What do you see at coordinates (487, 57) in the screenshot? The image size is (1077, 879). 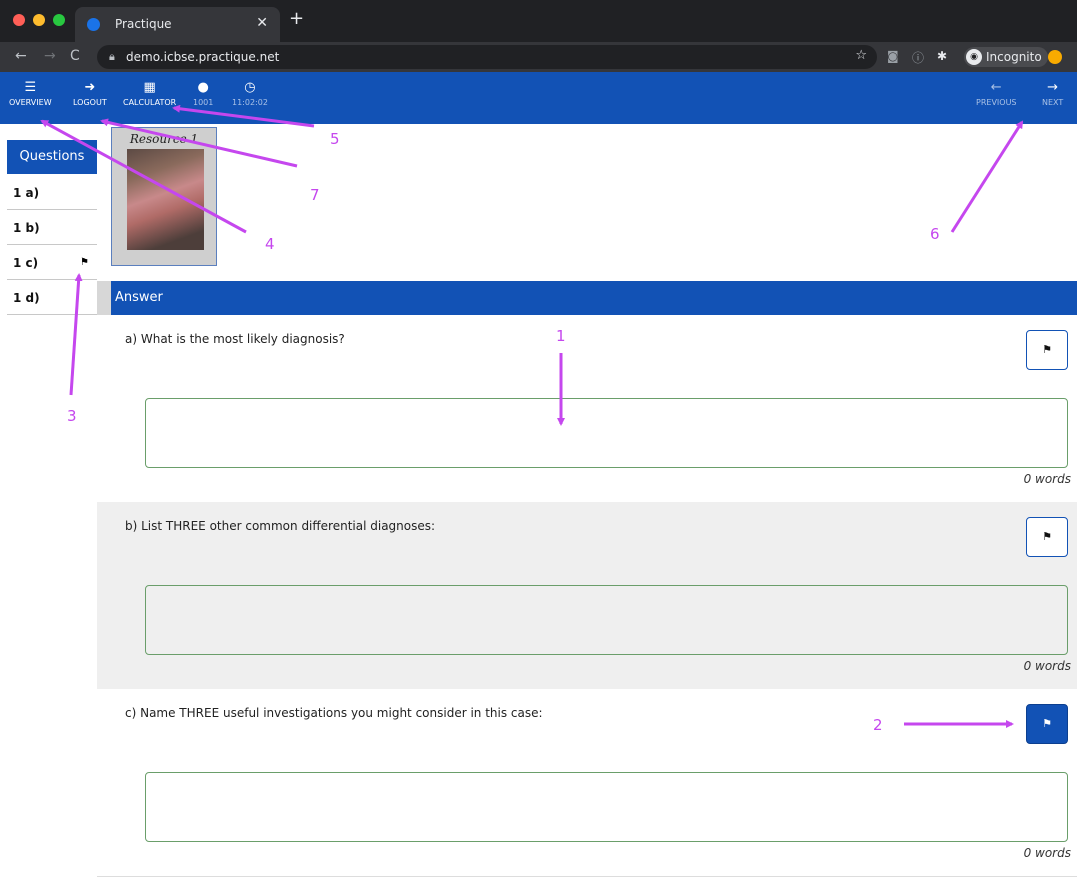 I see `address-bar: 🔒︎ demo.icbse.practique.net ☆` at bounding box center [487, 57].